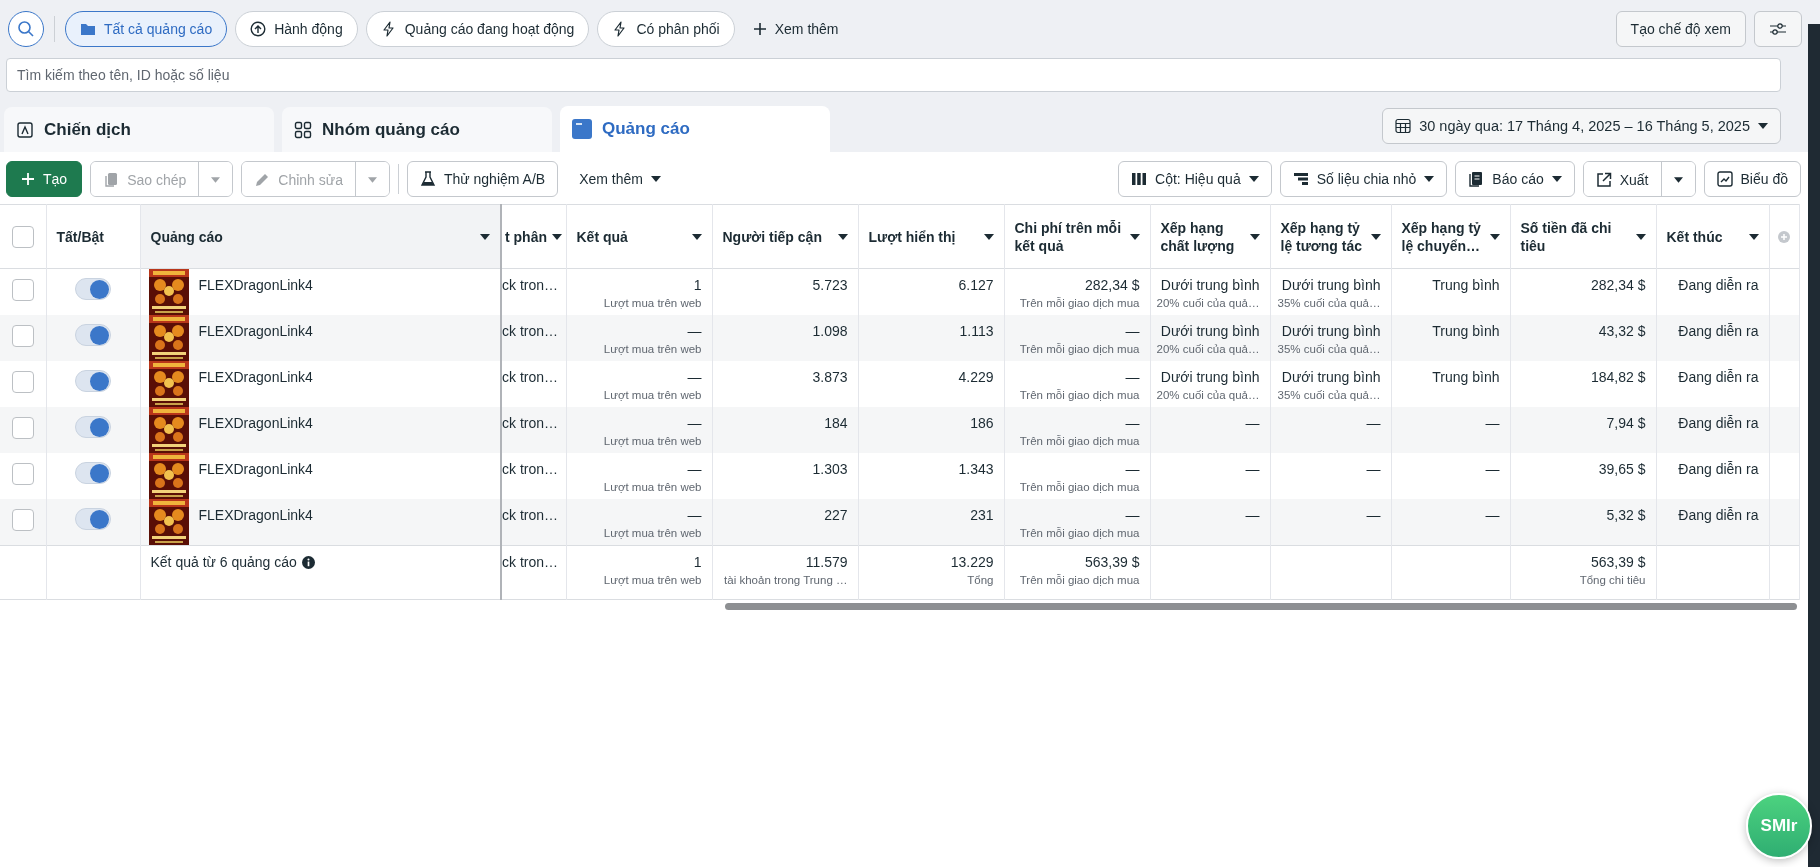  I want to click on tab: Quảng cáo, so click(695, 129).